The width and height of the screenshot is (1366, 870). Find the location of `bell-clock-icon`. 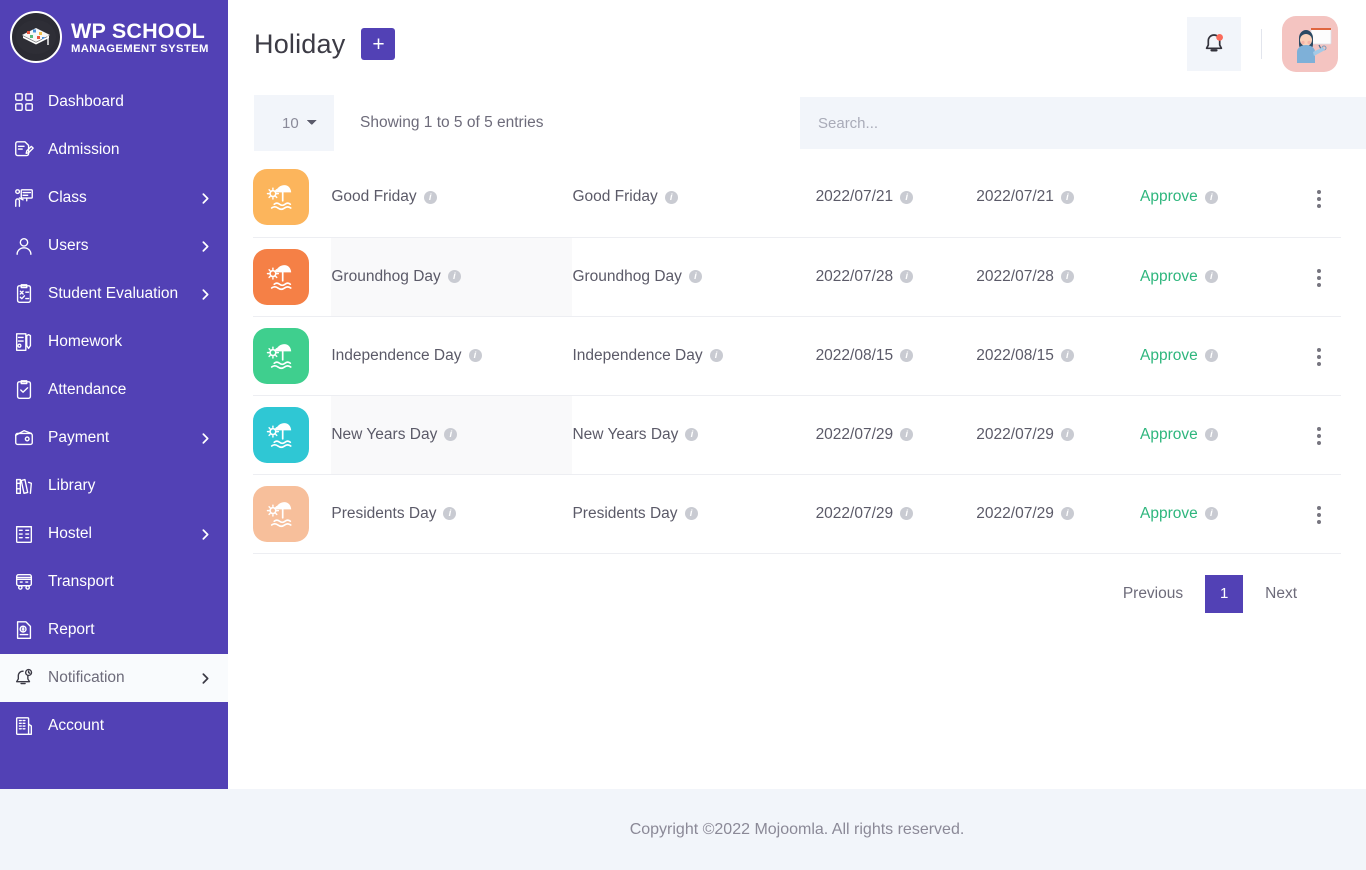

bell-clock-icon is located at coordinates (24, 678).